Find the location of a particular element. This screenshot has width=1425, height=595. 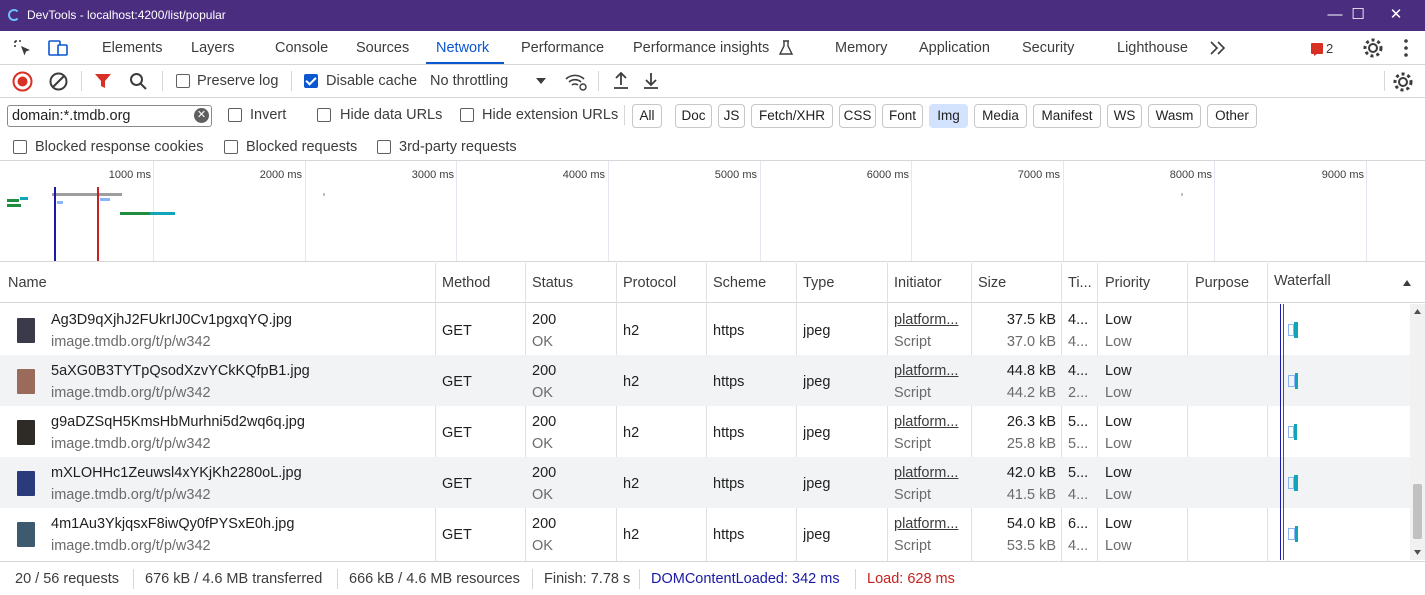

type-filter-manifest: Manifest is located at coordinates (1067, 116).